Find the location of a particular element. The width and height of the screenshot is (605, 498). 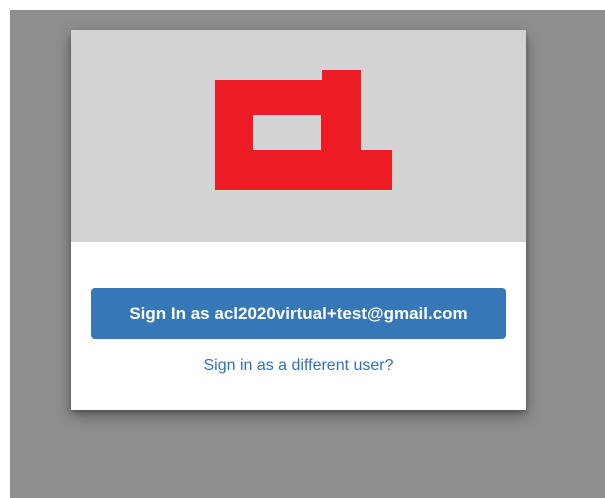

logo-icon is located at coordinates (303, 130).